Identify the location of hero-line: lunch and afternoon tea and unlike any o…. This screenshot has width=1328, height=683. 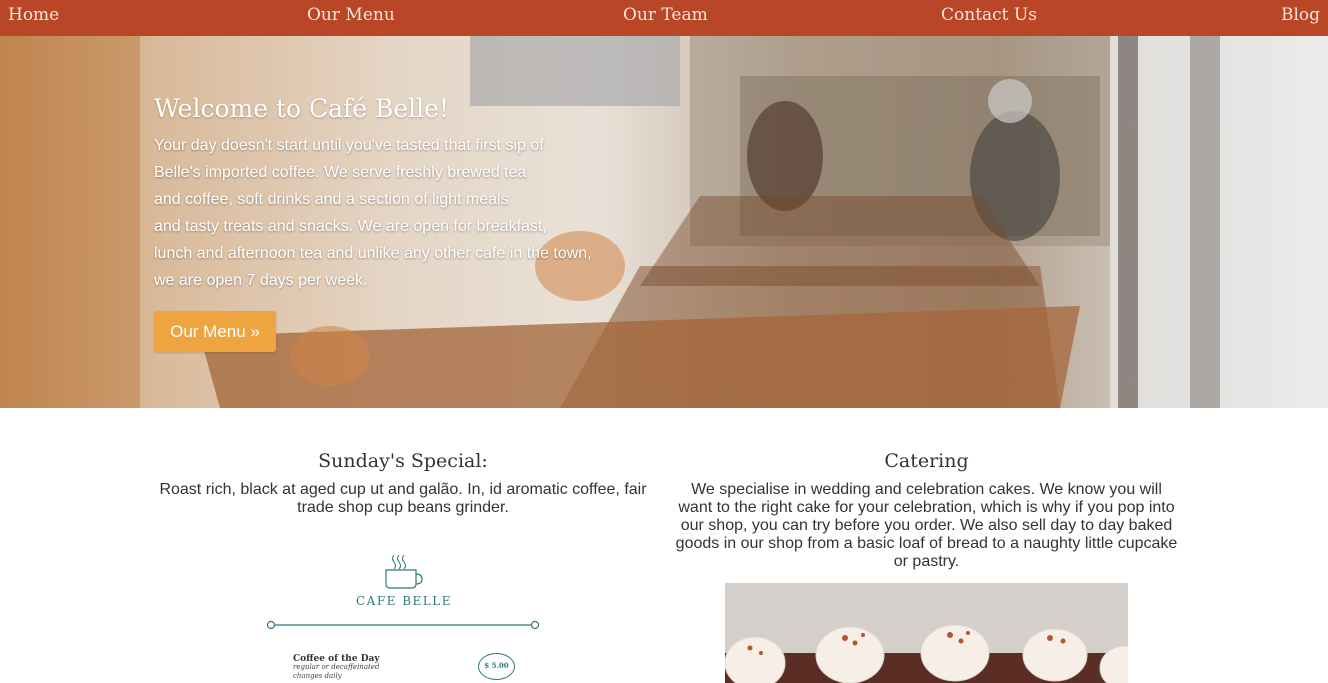
(373, 253).